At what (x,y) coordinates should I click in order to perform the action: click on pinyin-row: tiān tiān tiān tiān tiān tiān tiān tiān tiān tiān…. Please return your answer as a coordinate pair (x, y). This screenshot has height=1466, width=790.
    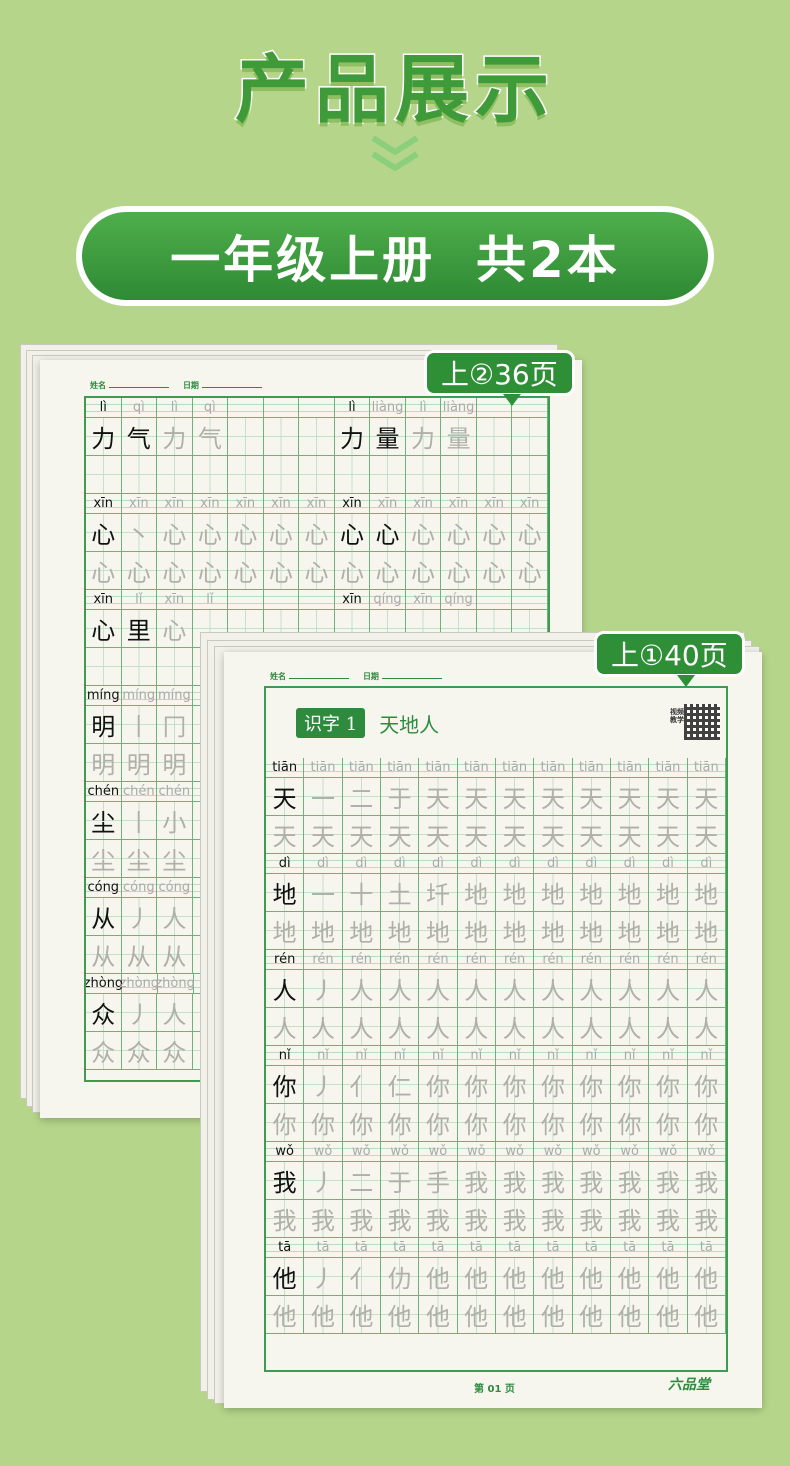
    Looking at the image, I should click on (496, 768).